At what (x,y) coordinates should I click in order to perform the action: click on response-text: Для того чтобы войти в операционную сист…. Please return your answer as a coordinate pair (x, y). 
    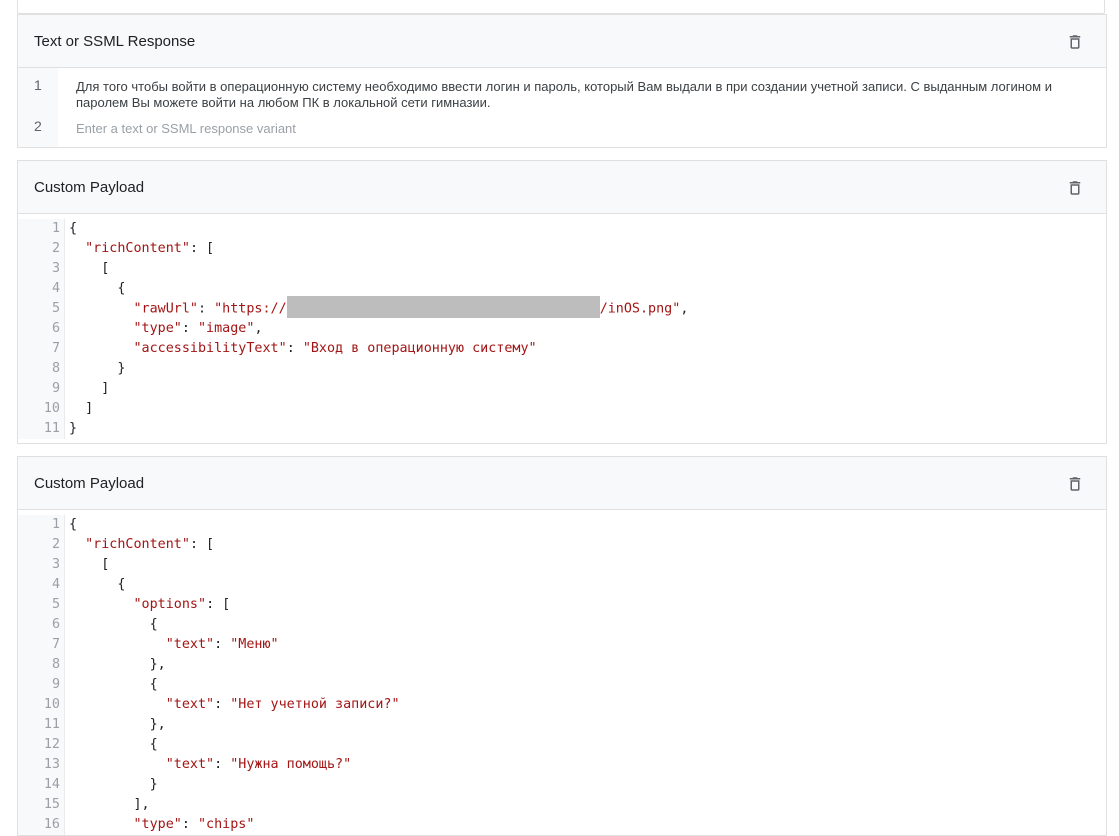
    Looking at the image, I should click on (582, 89).